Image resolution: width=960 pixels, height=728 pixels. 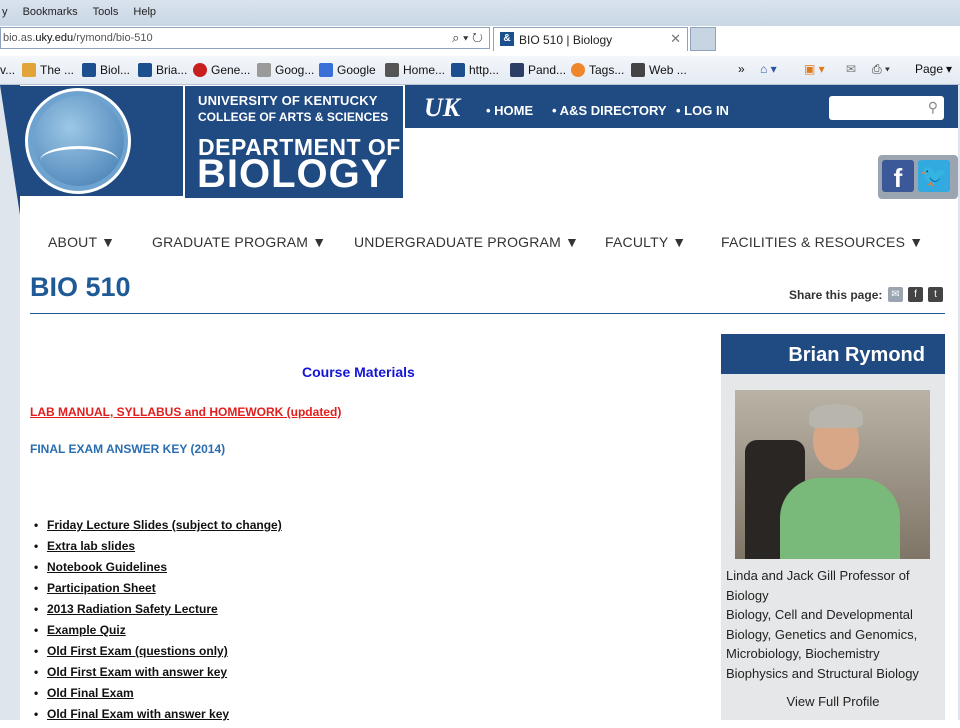 What do you see at coordinates (803, 654) in the screenshot?
I see `profile-line: Microbiology, Biochemistry` at bounding box center [803, 654].